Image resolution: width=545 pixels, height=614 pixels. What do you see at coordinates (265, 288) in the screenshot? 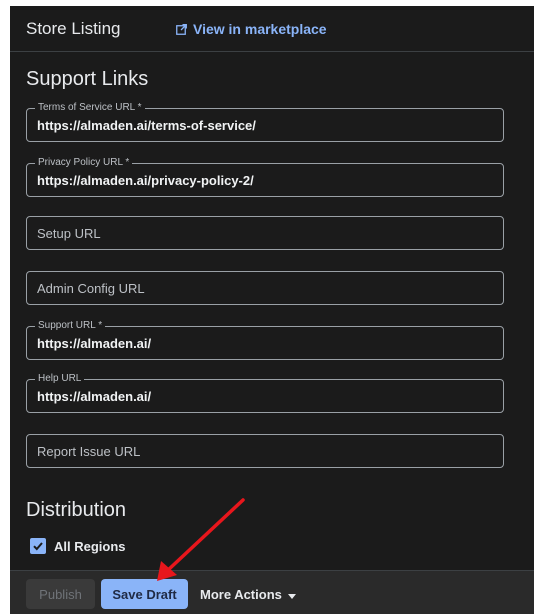
I see `admin-config-url-field: Admin Config URL` at bounding box center [265, 288].